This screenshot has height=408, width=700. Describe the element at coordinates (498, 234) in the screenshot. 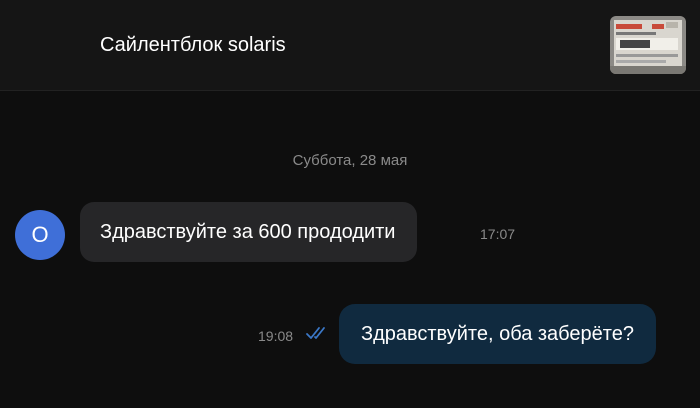

I see `incoming-message-time: 17:07` at that location.